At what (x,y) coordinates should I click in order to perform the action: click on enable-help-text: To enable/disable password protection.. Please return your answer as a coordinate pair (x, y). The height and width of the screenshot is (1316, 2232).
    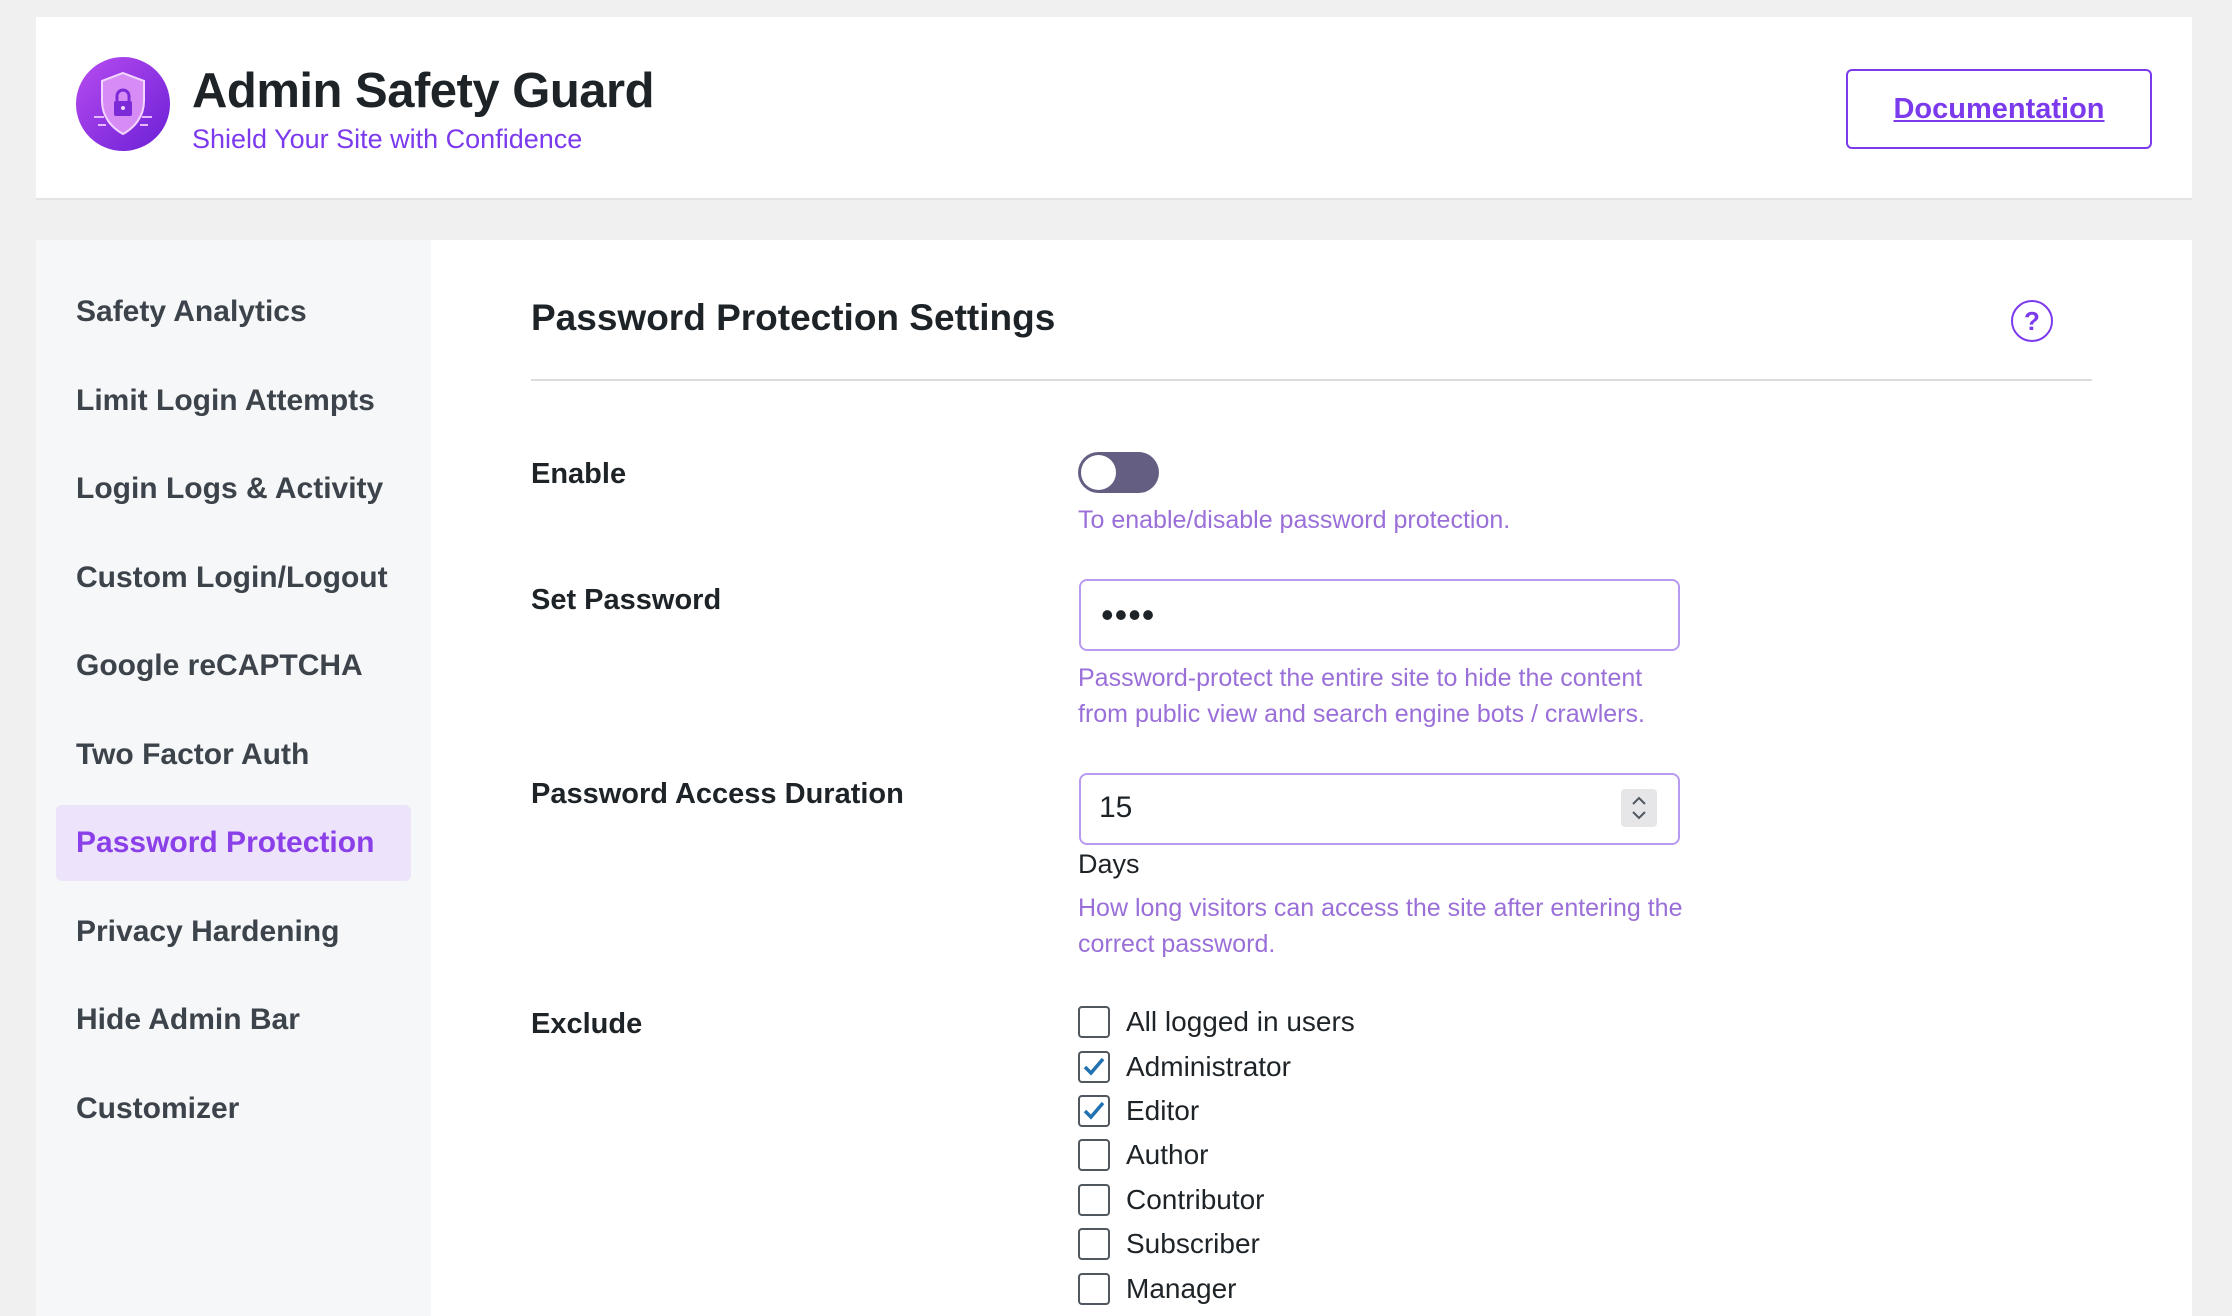
    Looking at the image, I should click on (1294, 520).